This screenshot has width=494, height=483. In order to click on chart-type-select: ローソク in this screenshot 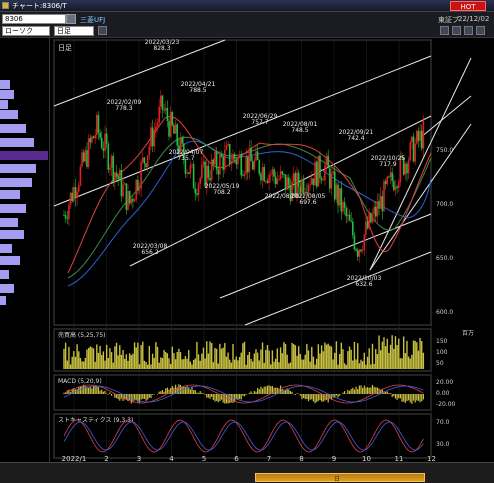, I will do `click(26, 31)`.